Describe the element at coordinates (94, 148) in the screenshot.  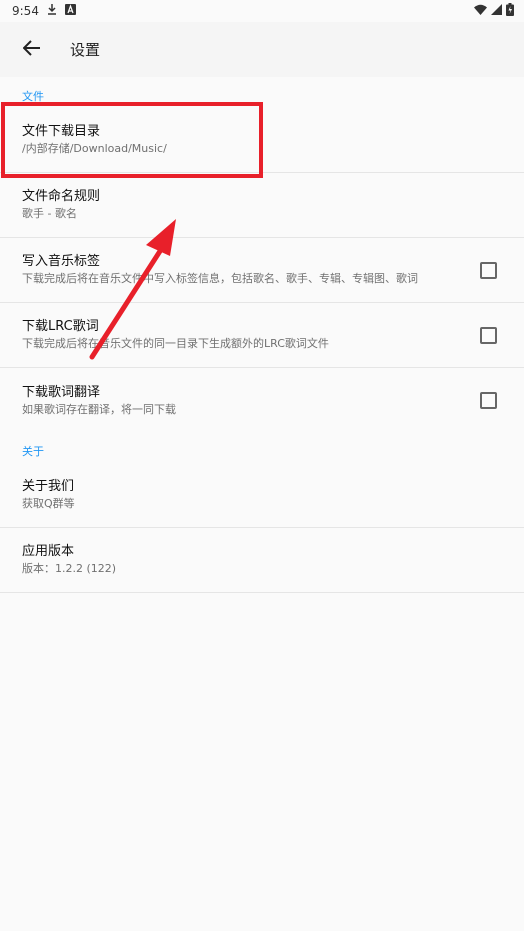
I see `pref-summary: /内部存储/Download/Music/` at that location.